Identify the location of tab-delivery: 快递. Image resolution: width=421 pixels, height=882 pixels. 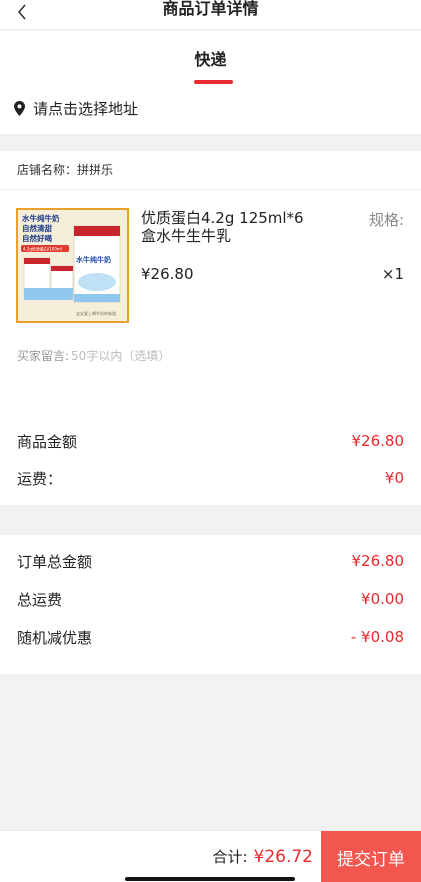
(210, 58).